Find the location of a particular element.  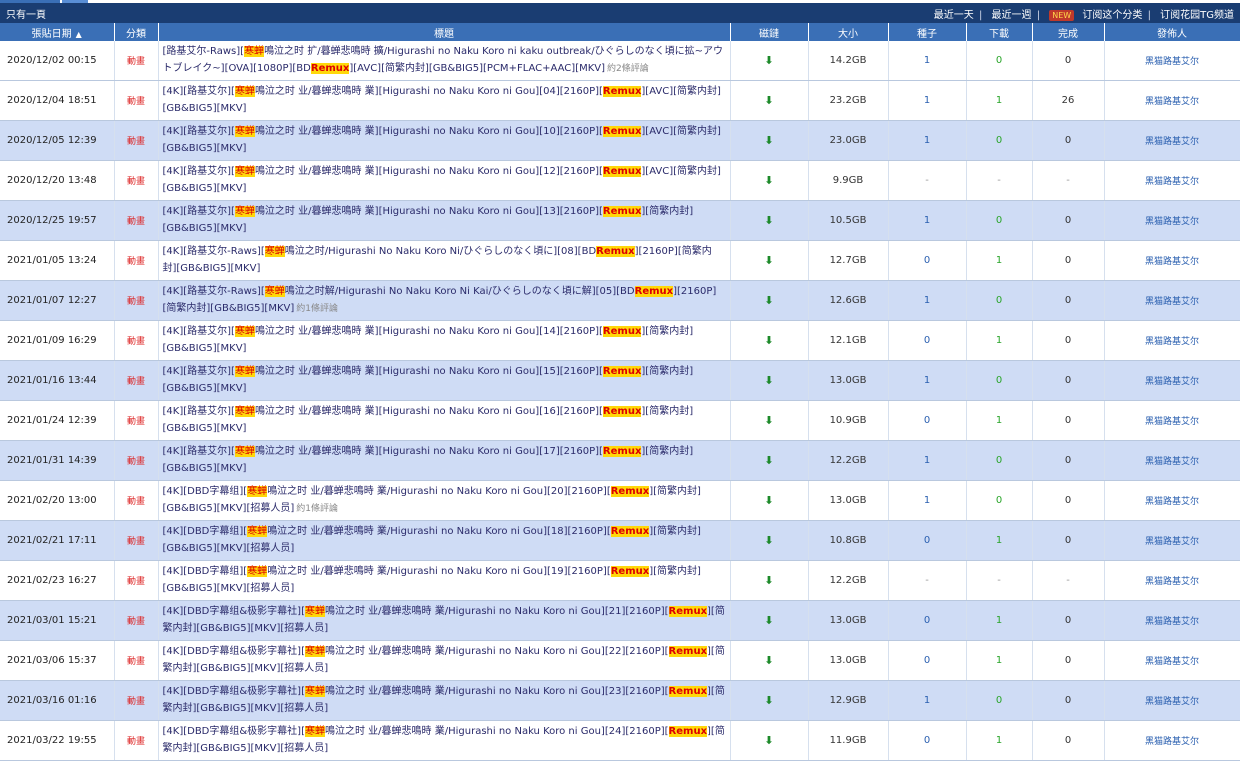

download-count: 0 is located at coordinates (999, 460).